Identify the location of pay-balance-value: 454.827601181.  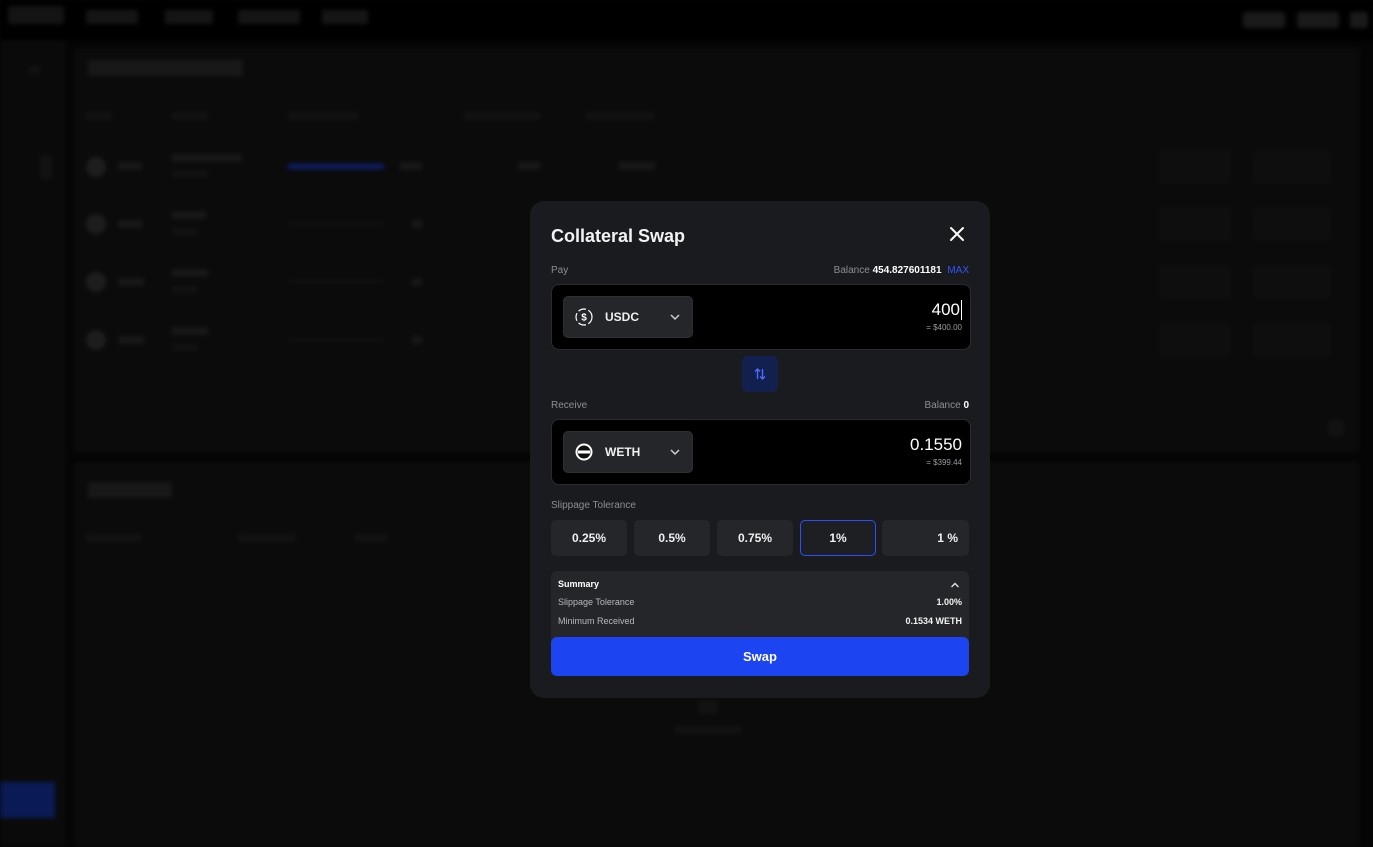
(907, 270).